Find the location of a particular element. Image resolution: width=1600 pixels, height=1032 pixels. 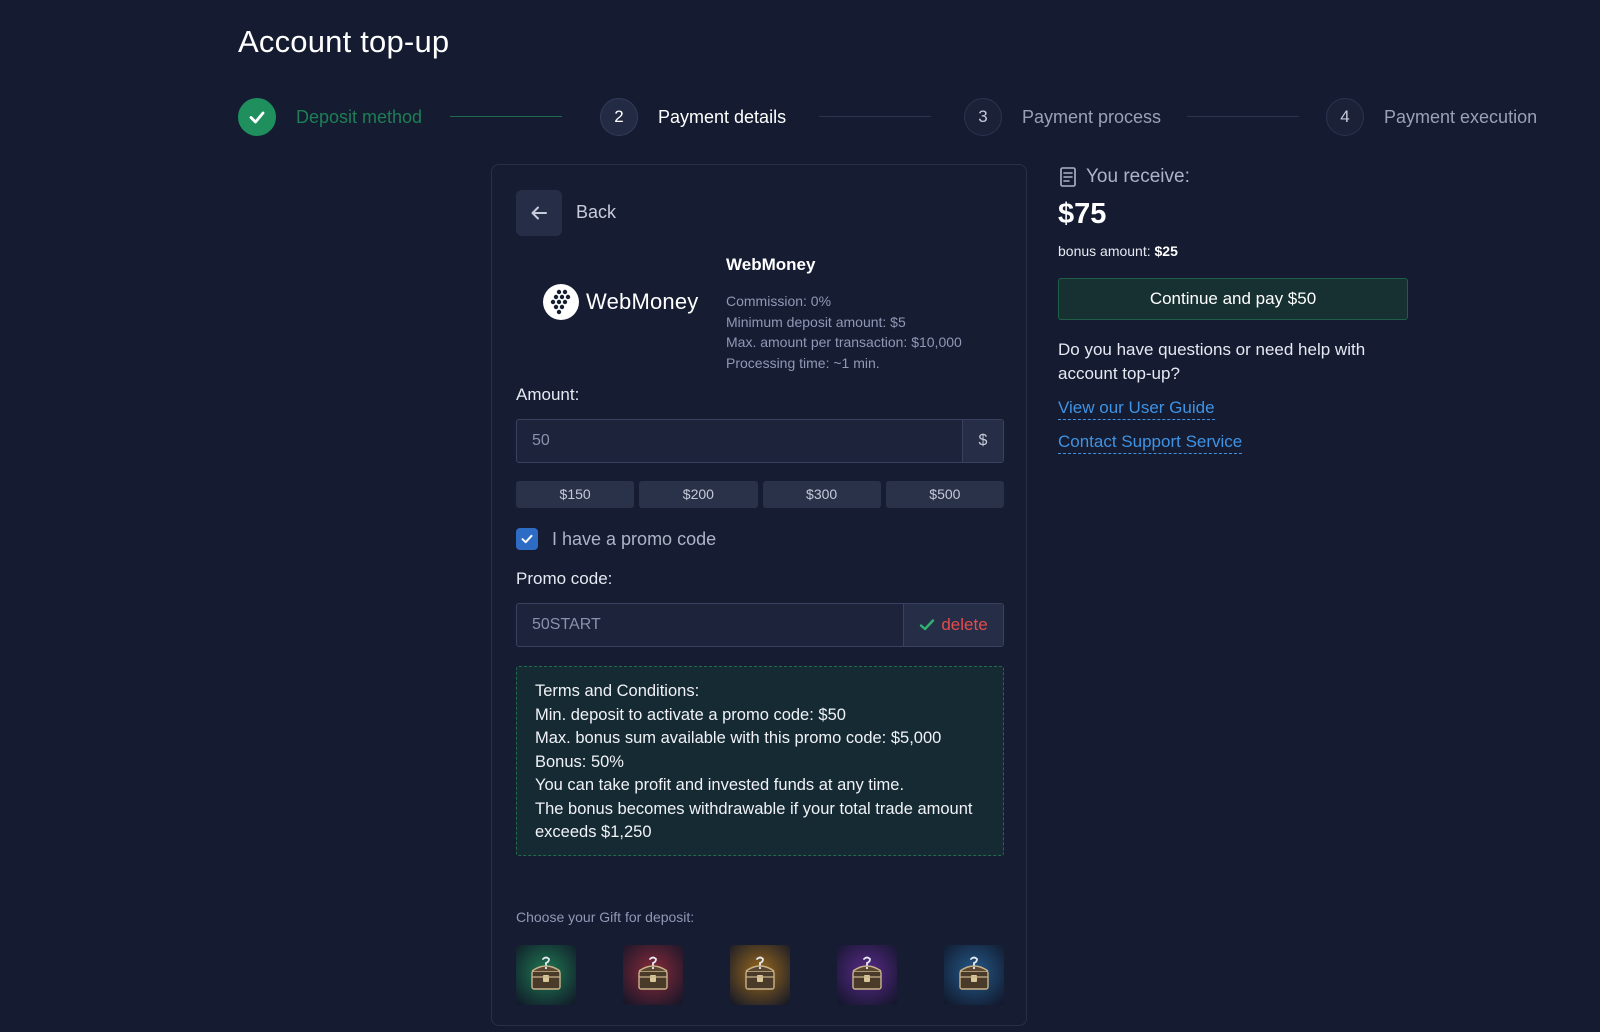

amount-label: Amount: is located at coordinates (548, 394).